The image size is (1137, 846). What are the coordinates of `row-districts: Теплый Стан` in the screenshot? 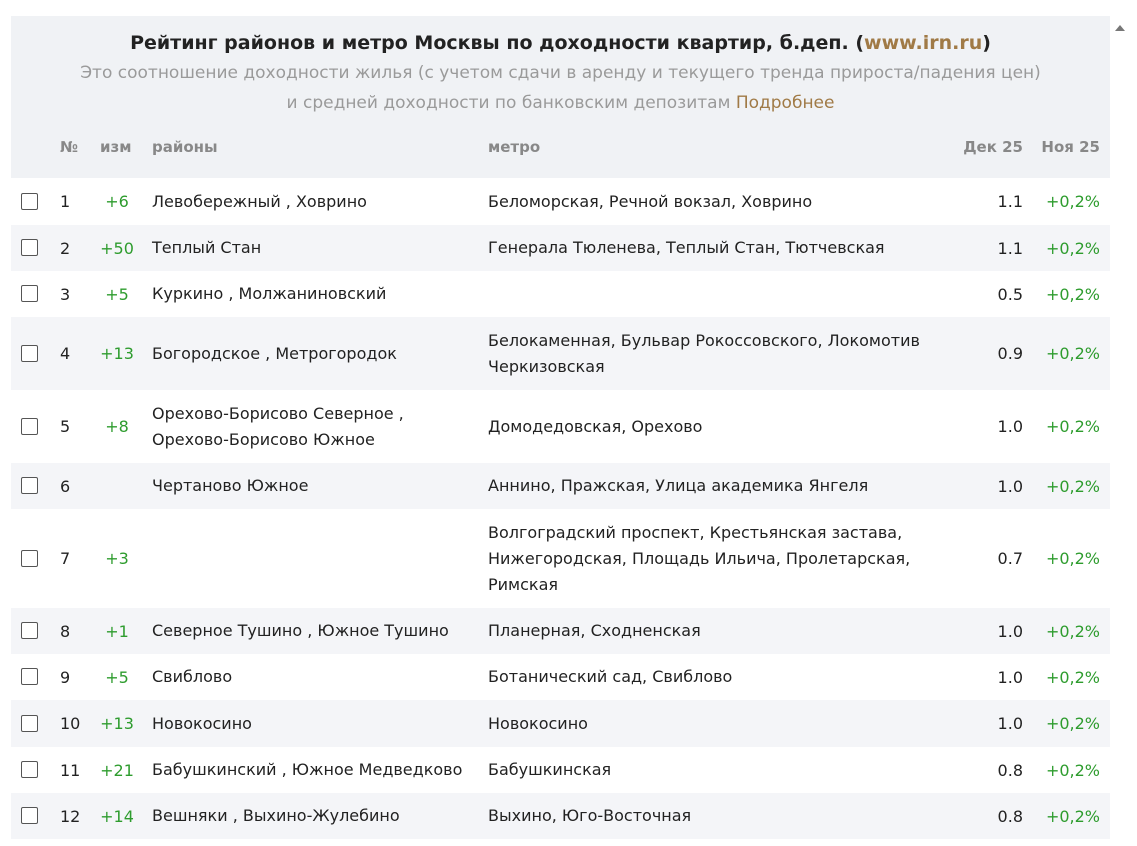 It's located at (207, 247).